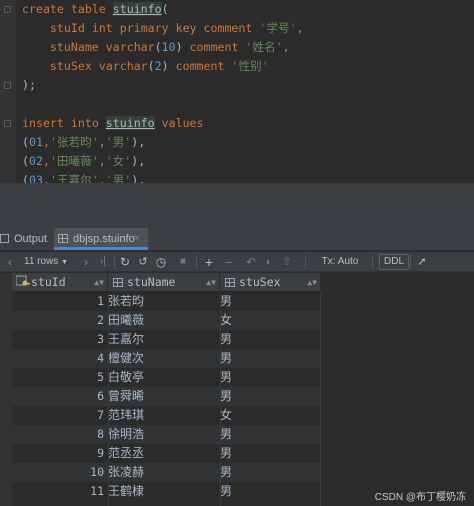  What do you see at coordinates (35, 142) in the screenshot?
I see `number-literal: 01` at bounding box center [35, 142].